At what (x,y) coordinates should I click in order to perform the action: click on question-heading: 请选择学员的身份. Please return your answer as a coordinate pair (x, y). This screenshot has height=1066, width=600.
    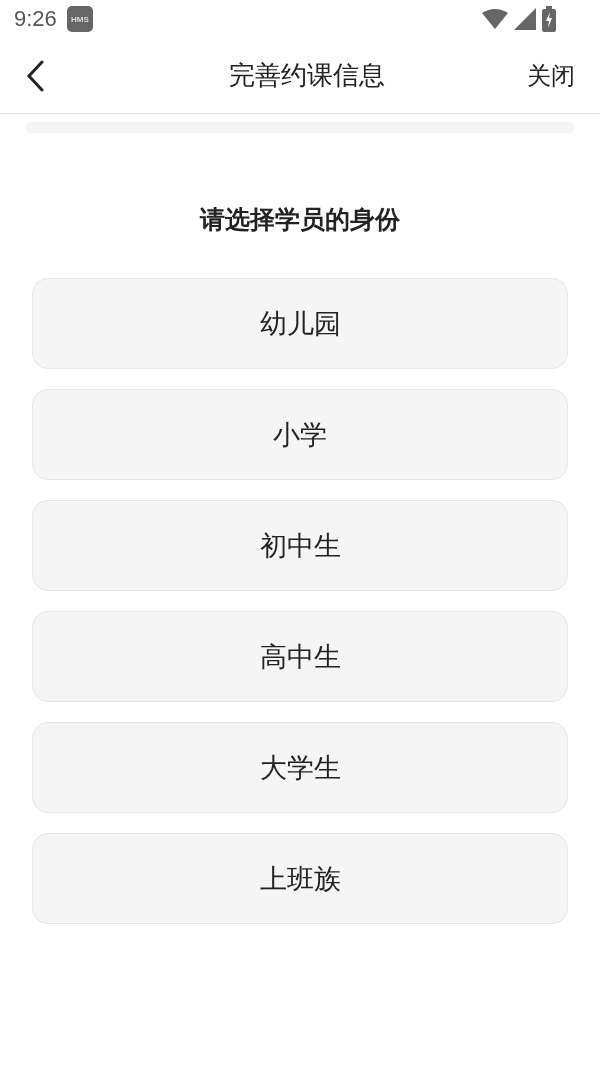
    Looking at the image, I should click on (299, 220).